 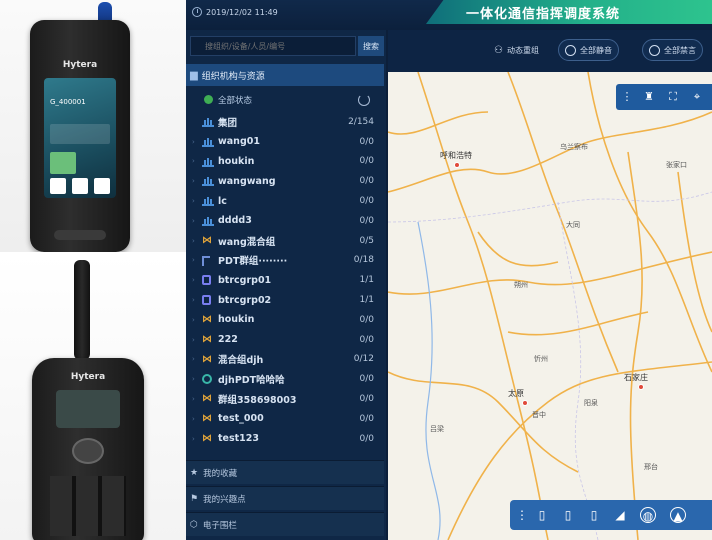 I want to click on town-label: 吕梁, so click(x=437, y=429).